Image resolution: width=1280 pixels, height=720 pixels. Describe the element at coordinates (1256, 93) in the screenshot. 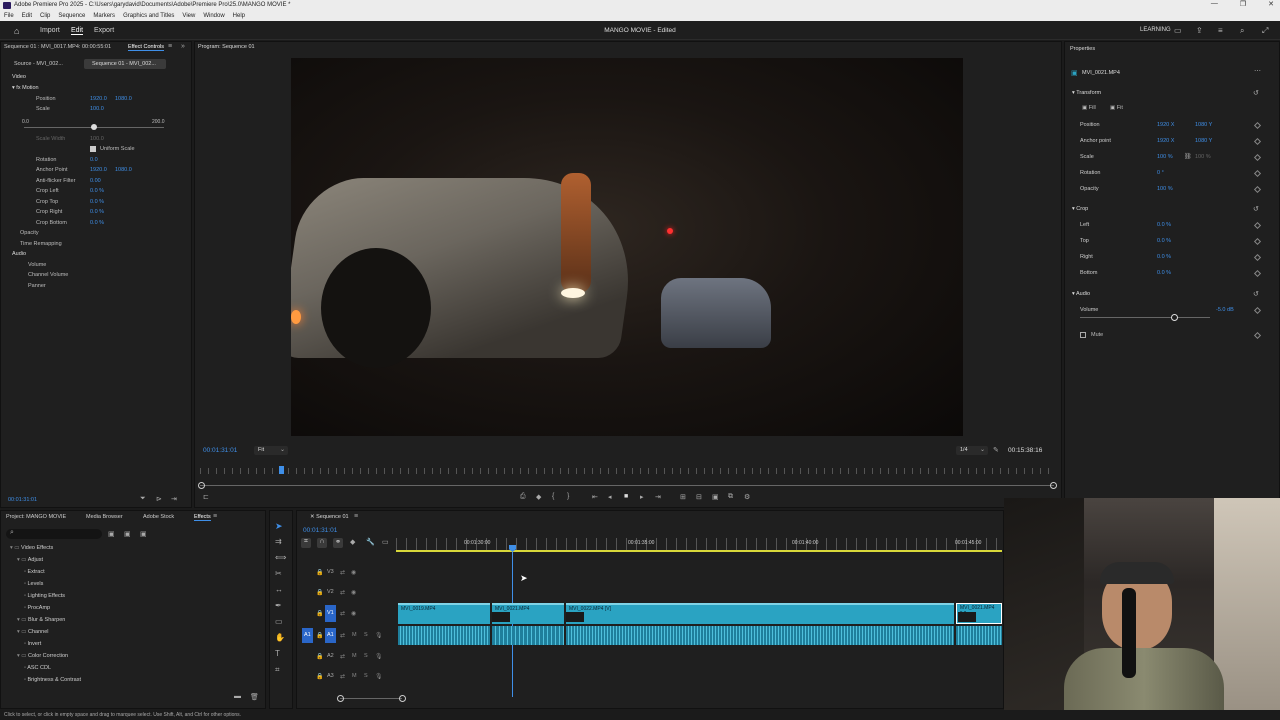

I see `reset-icon: ↺` at that location.